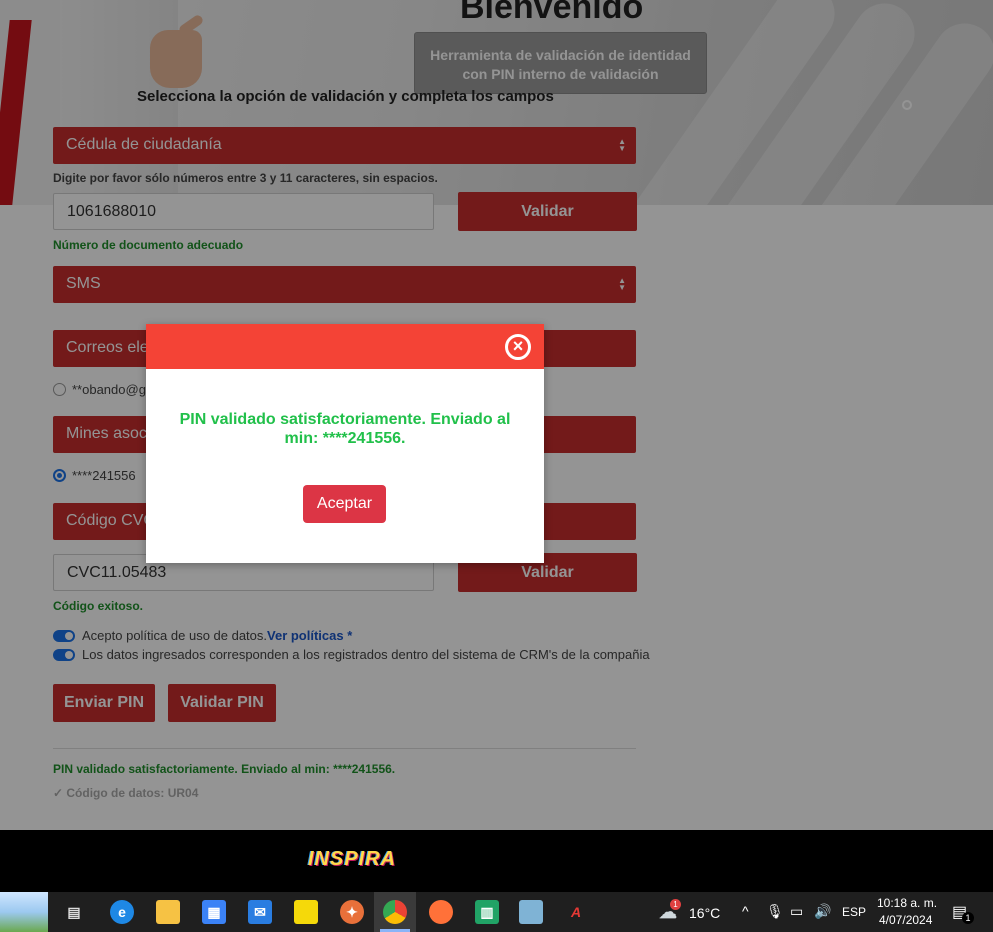 Image resolution: width=993 pixels, height=932 pixels. What do you see at coordinates (968, 918) in the screenshot?
I see `notification-count: 1` at bounding box center [968, 918].